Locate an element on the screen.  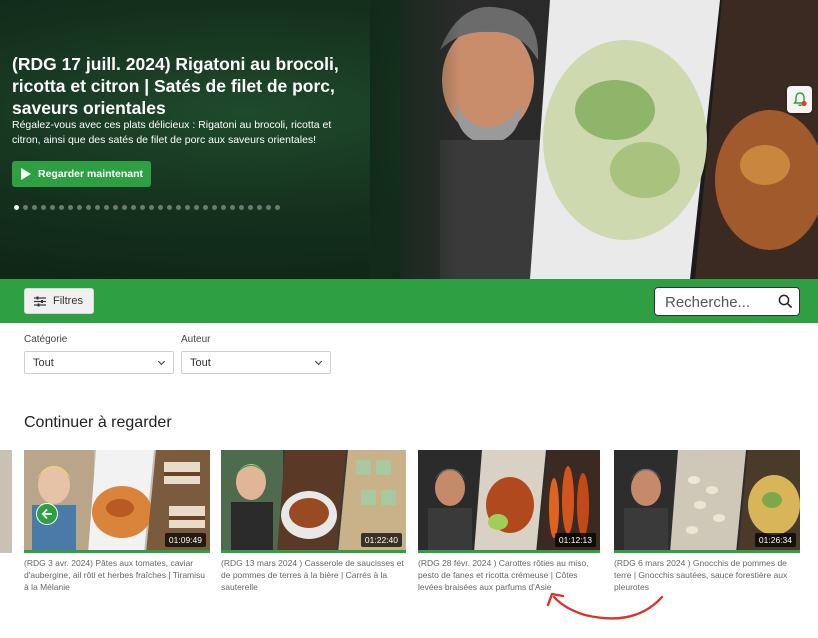
watch-now-button: Regarder maintenant is located at coordinates (81, 174).